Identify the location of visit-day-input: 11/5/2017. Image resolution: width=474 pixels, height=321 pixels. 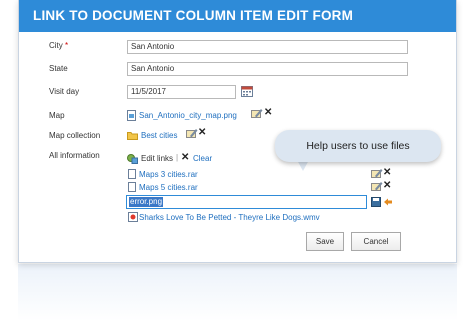
(181, 92).